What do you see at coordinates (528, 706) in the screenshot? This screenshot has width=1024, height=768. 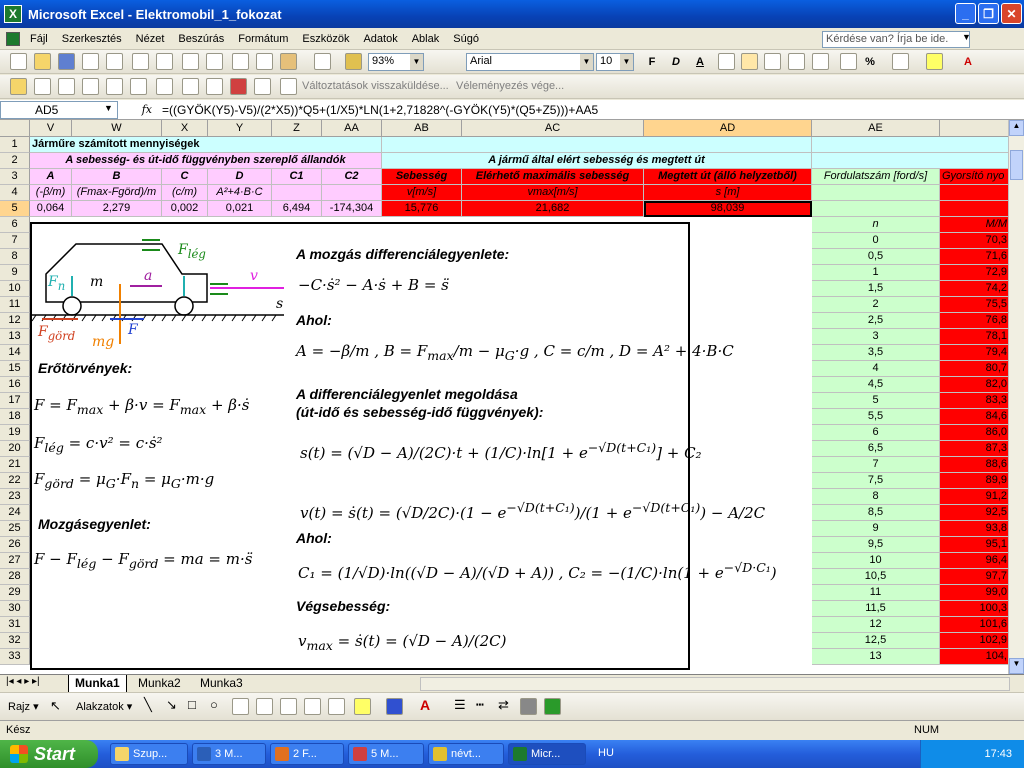 I see `shadow-icon` at bounding box center [528, 706].